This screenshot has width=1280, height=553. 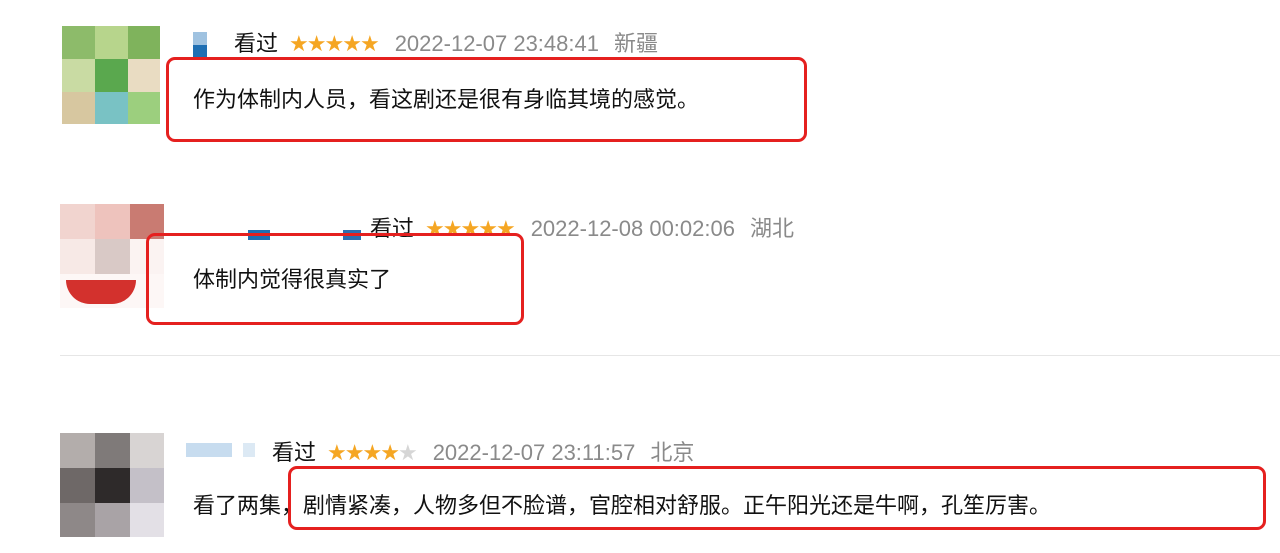 What do you see at coordinates (672, 452) in the screenshot?
I see `review-location: 北京` at bounding box center [672, 452].